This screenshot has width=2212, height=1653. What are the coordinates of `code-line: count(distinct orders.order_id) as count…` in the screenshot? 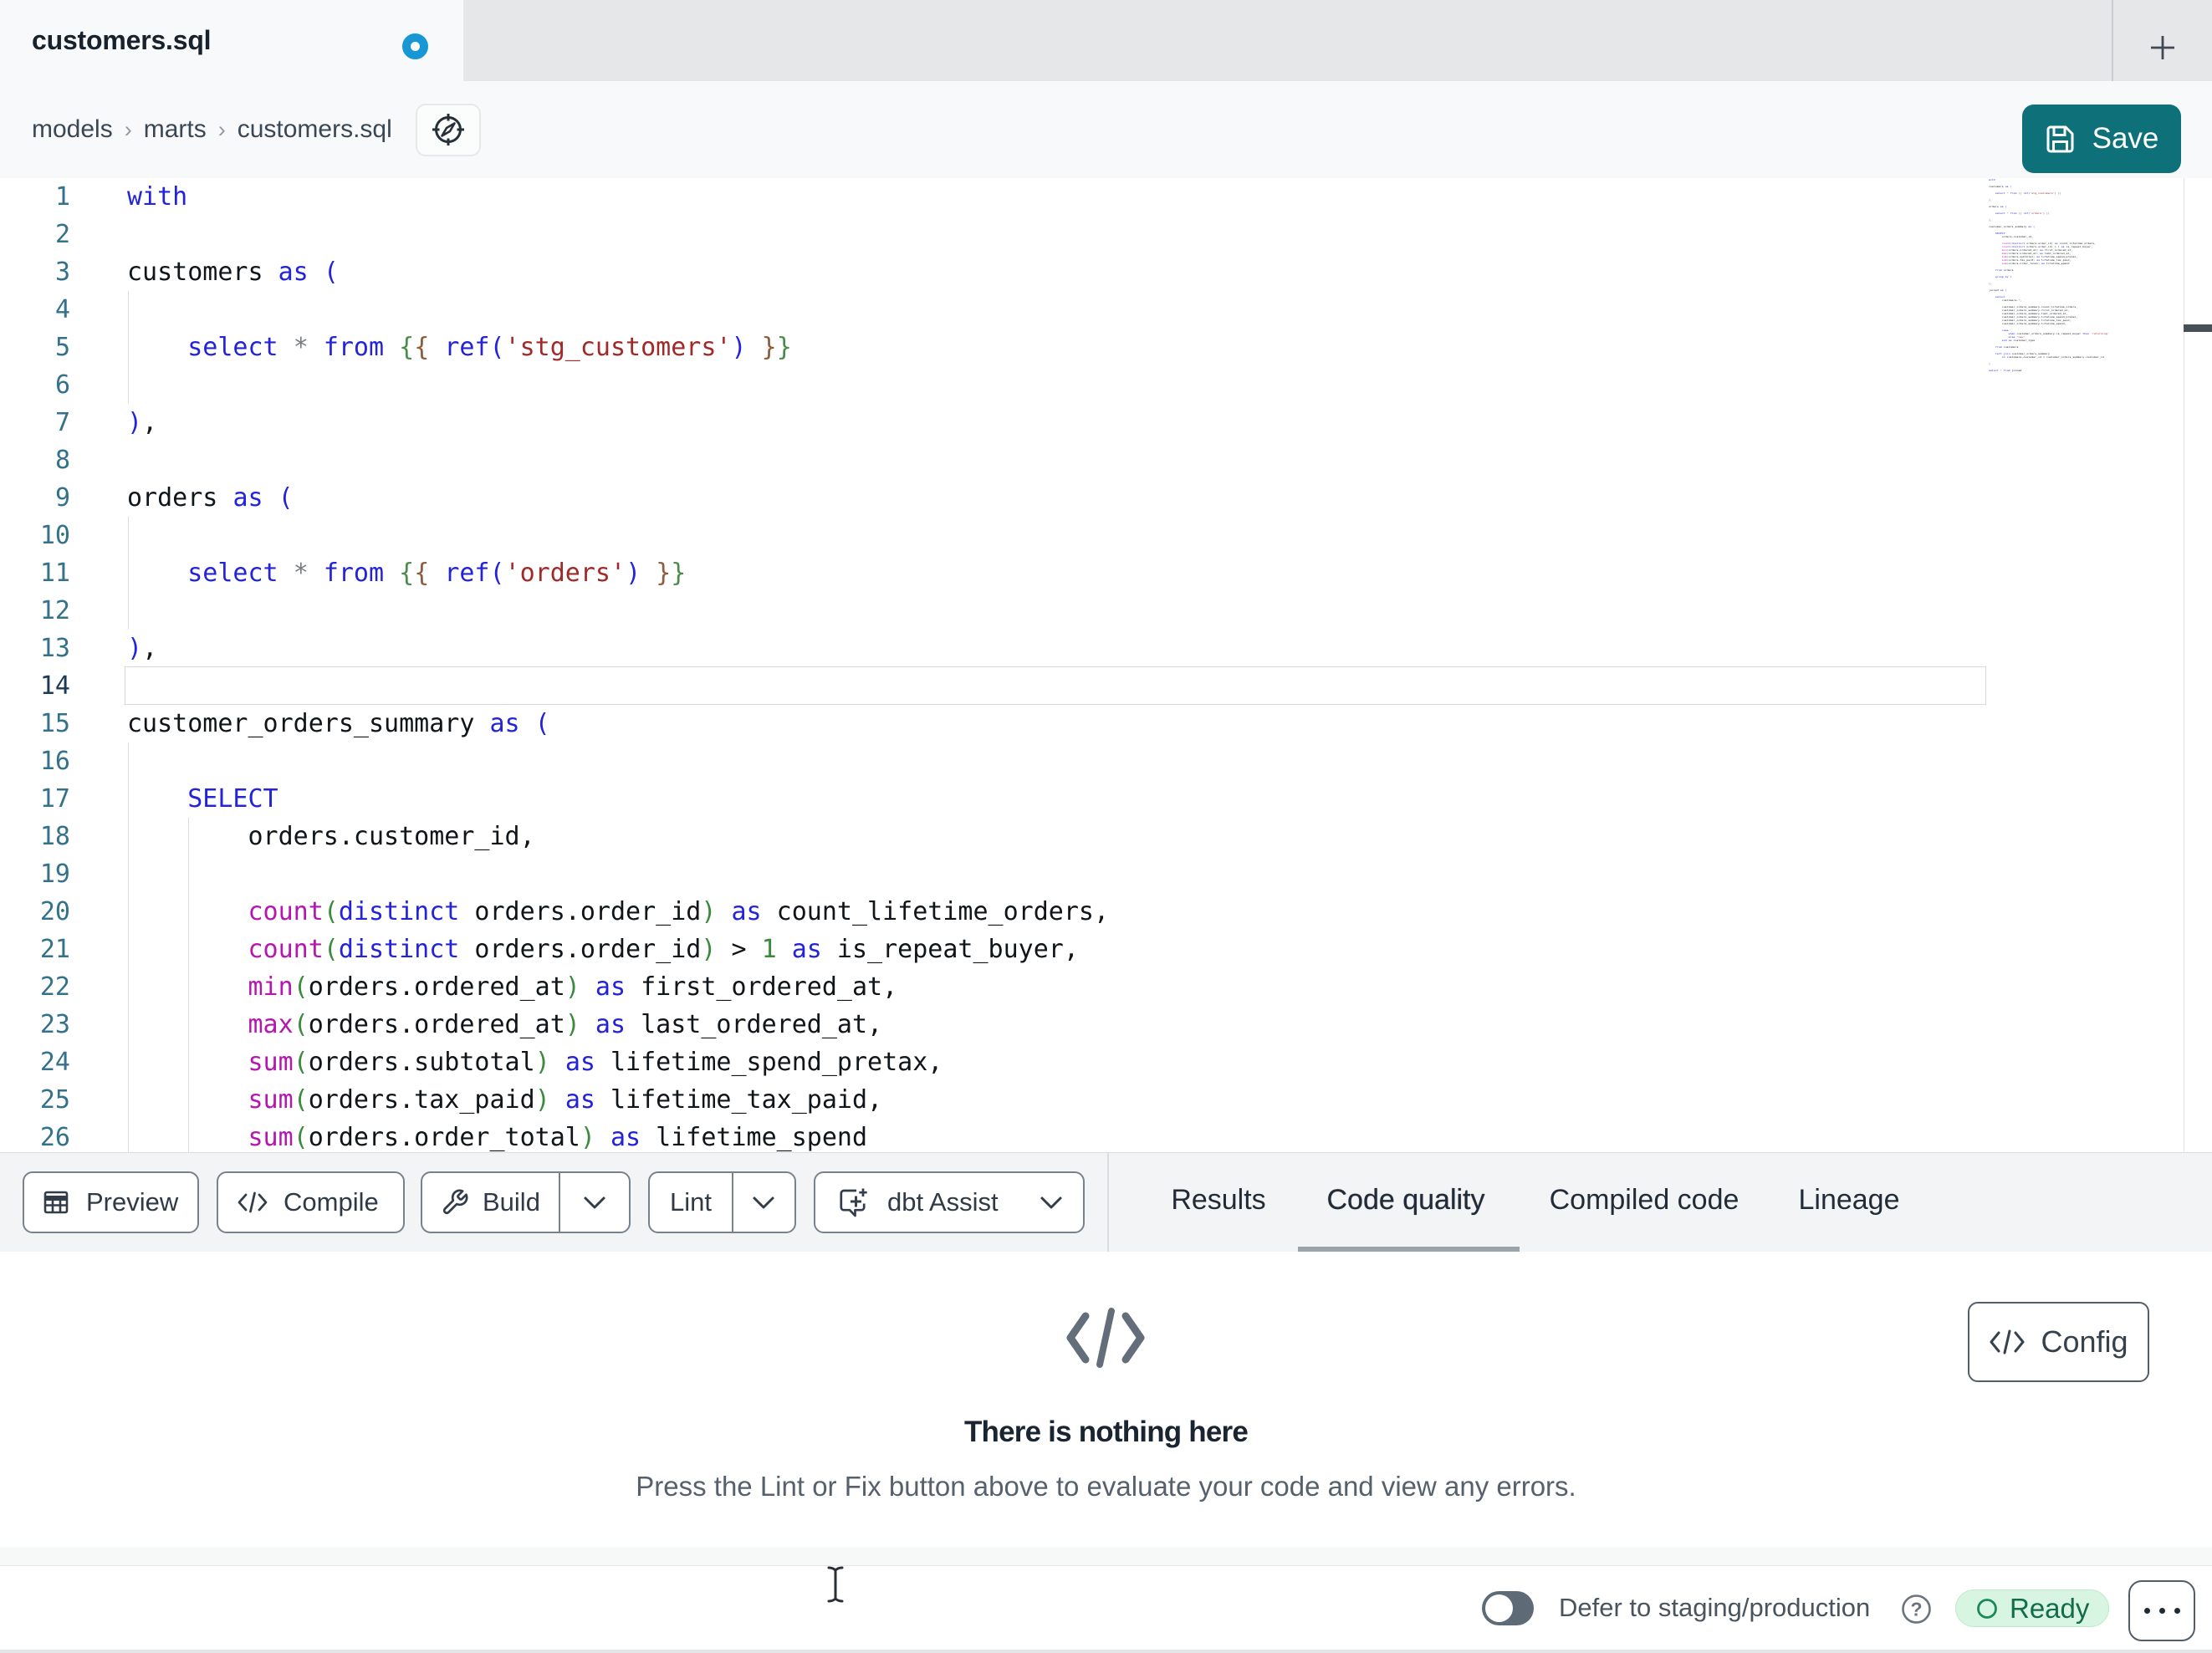 It's located at (679, 911).